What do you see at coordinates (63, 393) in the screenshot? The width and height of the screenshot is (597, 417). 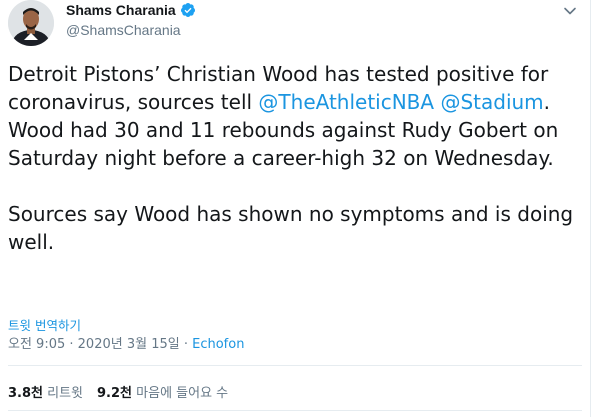 I see `retweet-label: 리트윗` at bounding box center [63, 393].